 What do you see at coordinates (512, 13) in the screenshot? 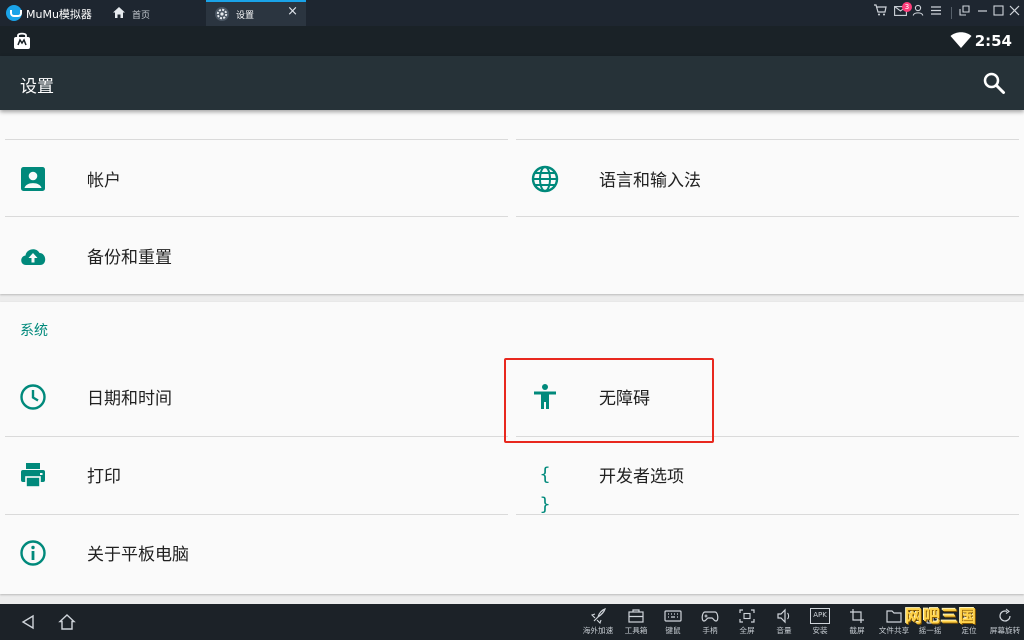
I see `emulator-title-bar: MuMu模拟器 首页 设置 × 3` at bounding box center [512, 13].